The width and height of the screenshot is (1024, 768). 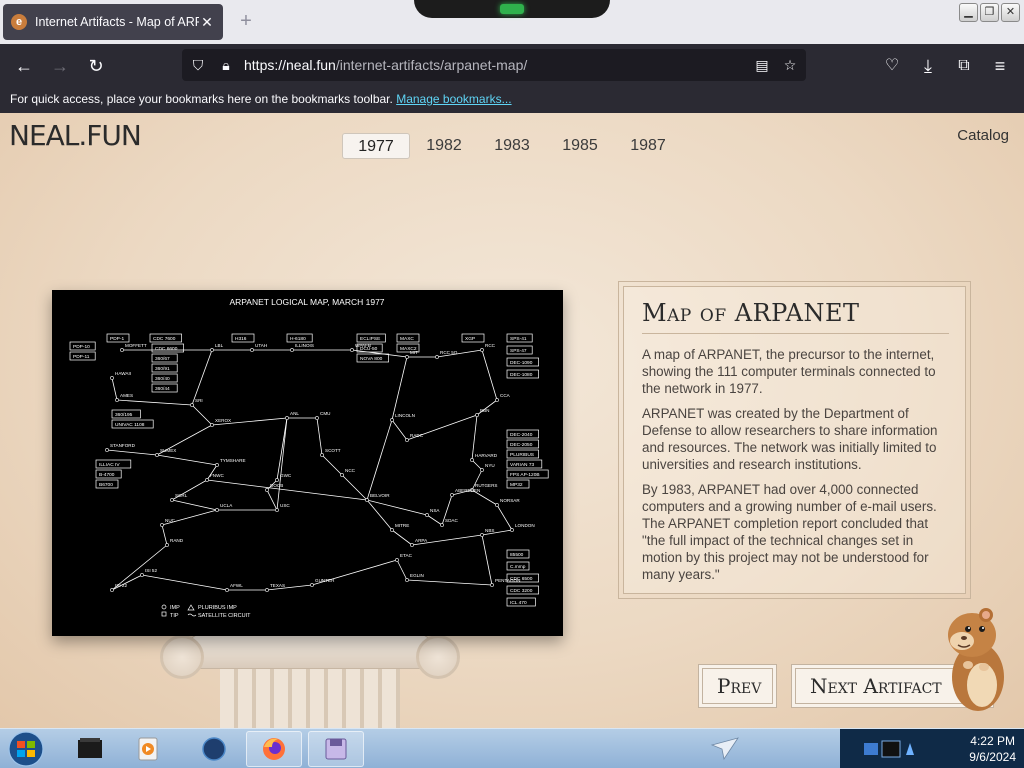 What do you see at coordinates (60, 66) in the screenshot?
I see `forward-icon: →` at bounding box center [60, 66].